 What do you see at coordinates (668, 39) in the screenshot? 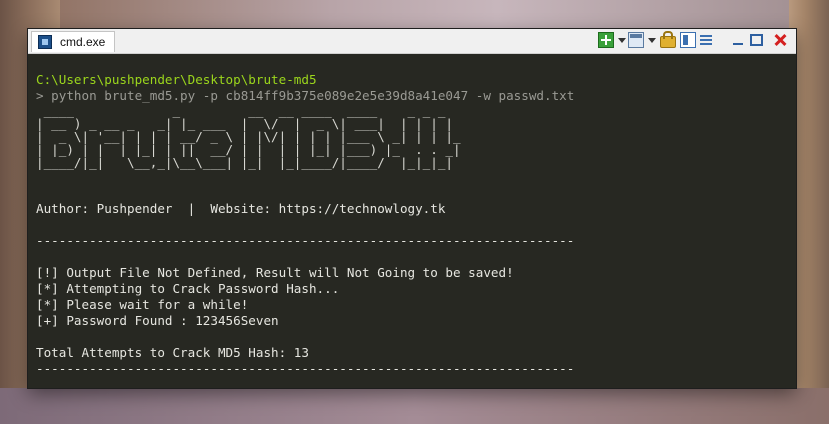
I see `lock-icon` at bounding box center [668, 39].